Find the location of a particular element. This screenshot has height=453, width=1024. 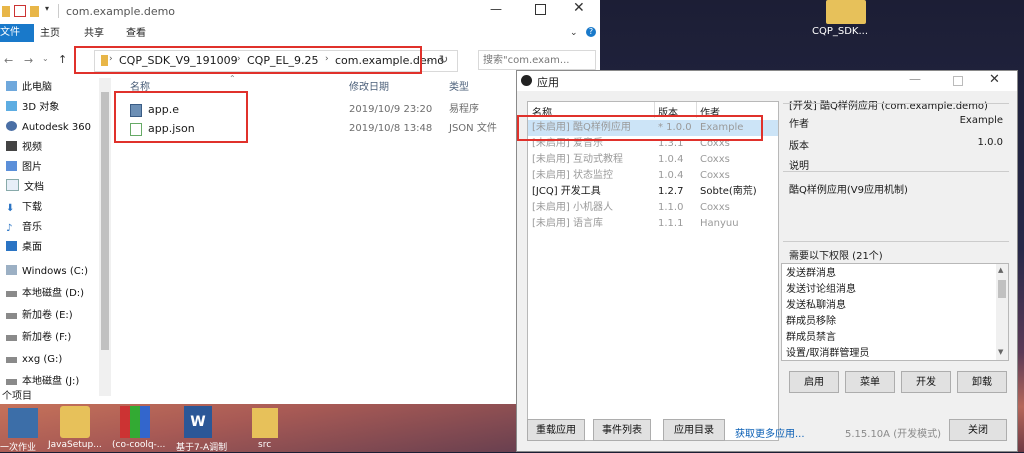

nav-item: 图片 is located at coordinates (21, 168).